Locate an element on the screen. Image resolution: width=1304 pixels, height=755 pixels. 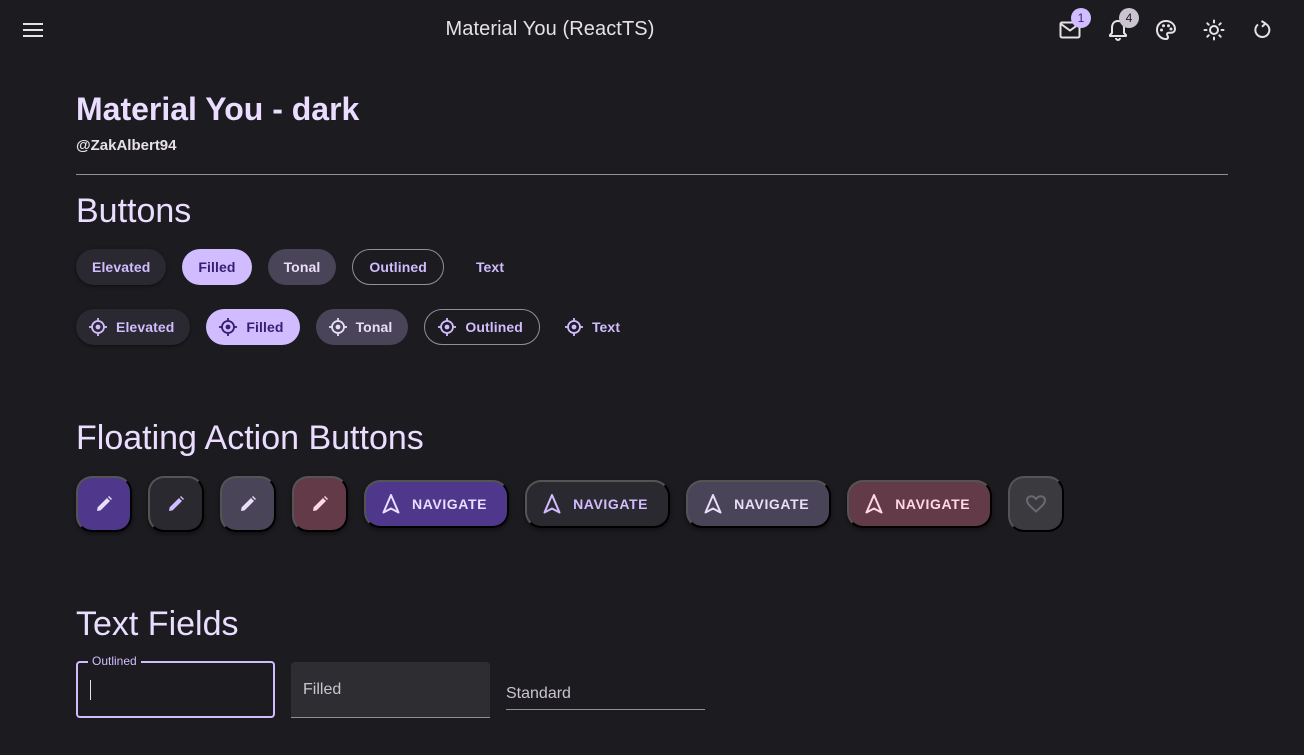
fab-tertiary-edit is located at coordinates (320, 504).